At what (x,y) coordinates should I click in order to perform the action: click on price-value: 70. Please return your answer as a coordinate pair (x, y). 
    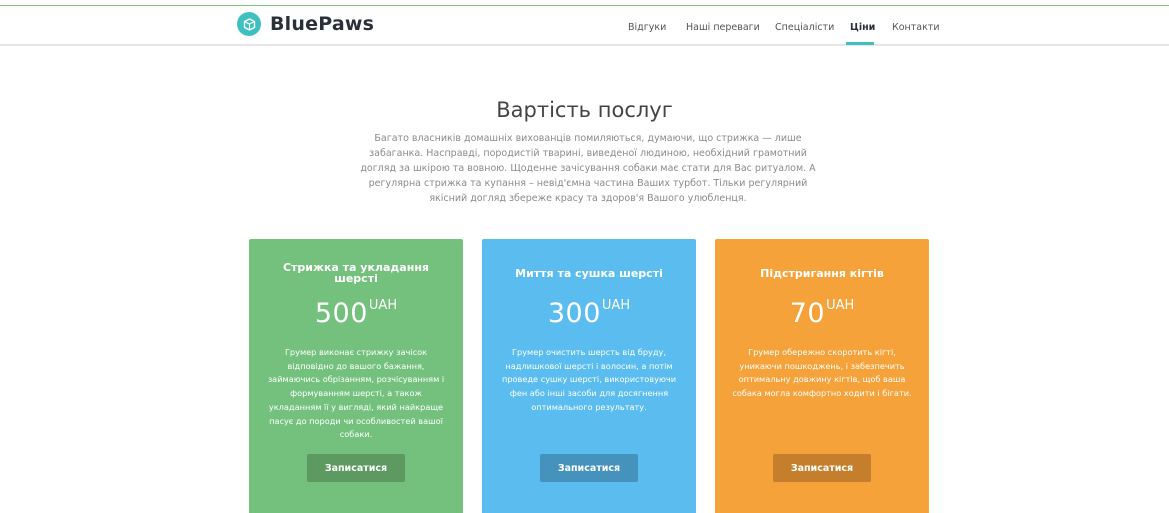
    Looking at the image, I should click on (807, 313).